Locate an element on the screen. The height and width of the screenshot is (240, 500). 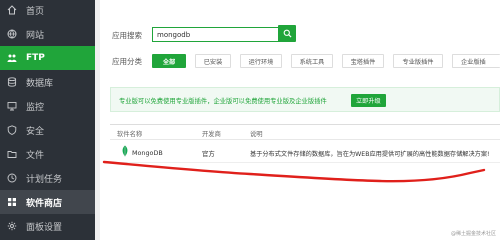
software-description: 基于分布式文件存储的数据库，旨在为WEB应用提供可扩展的高性能数据存储解决方案! is located at coordinates (370, 154).